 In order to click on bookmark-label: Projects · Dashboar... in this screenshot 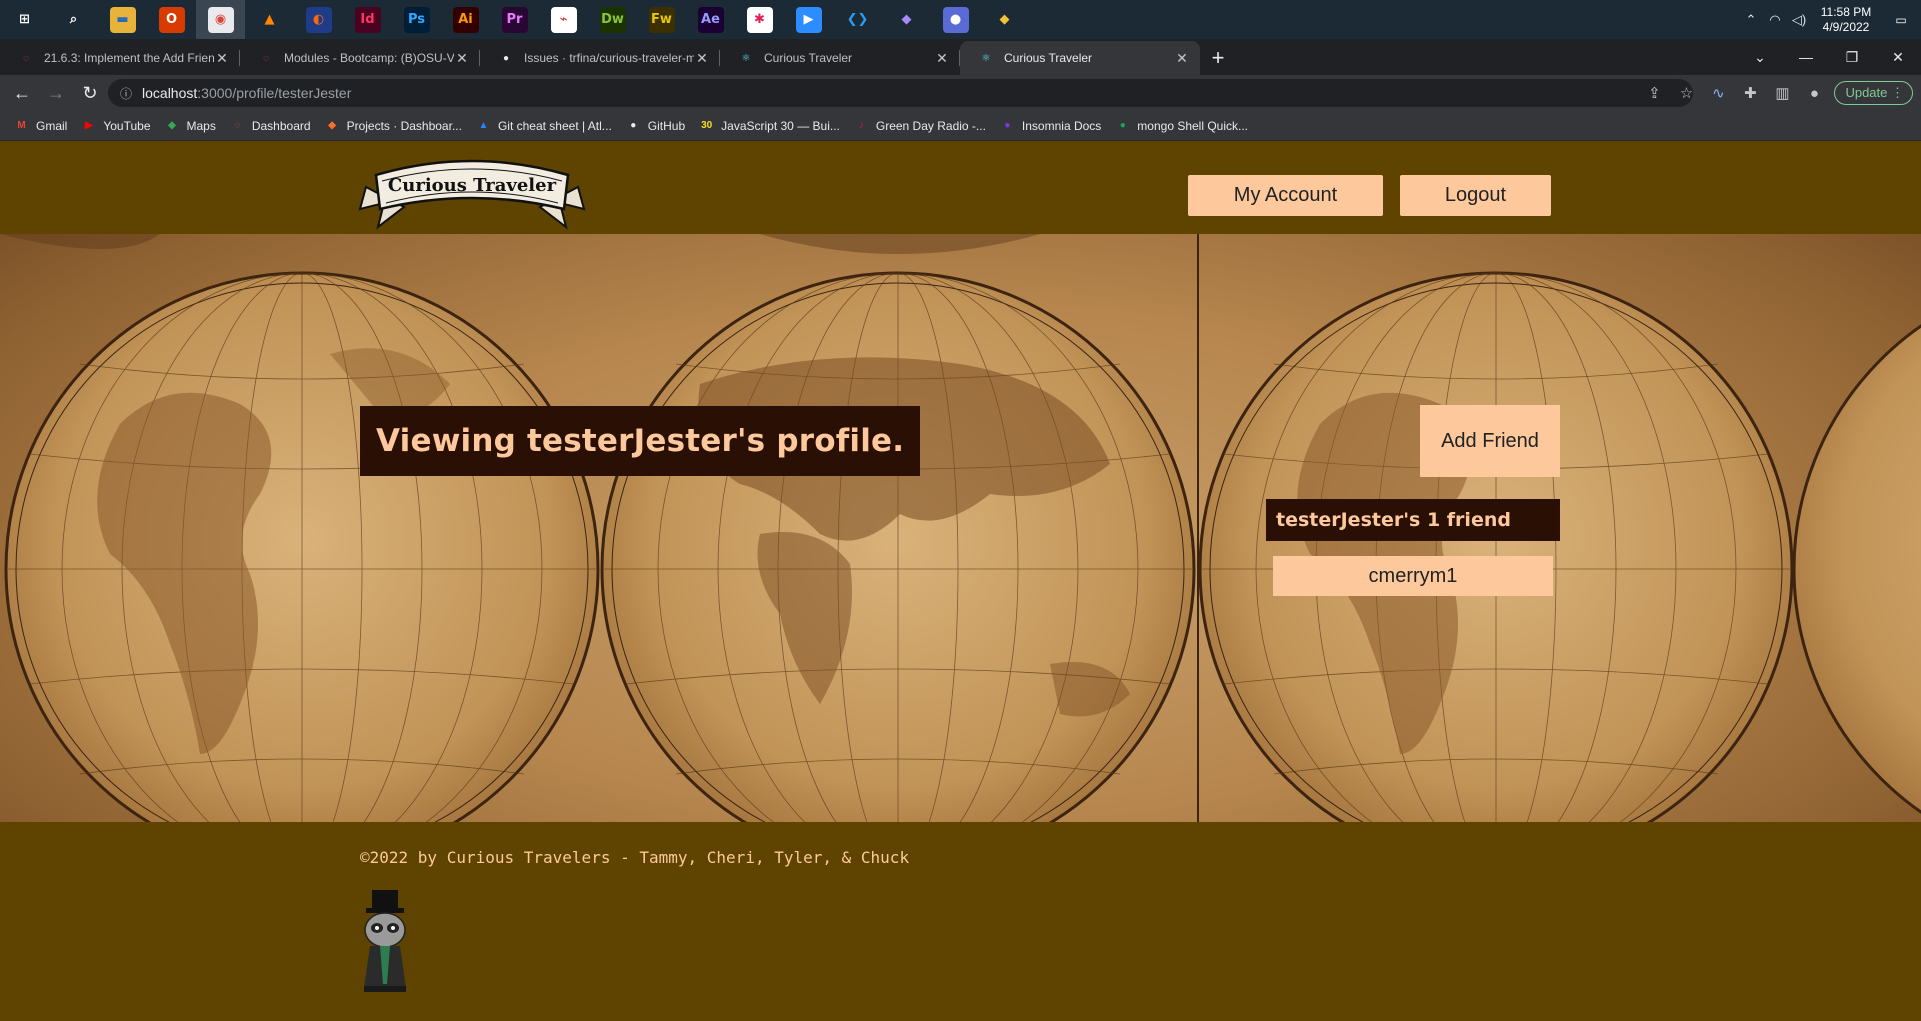, I will do `click(404, 125)`.